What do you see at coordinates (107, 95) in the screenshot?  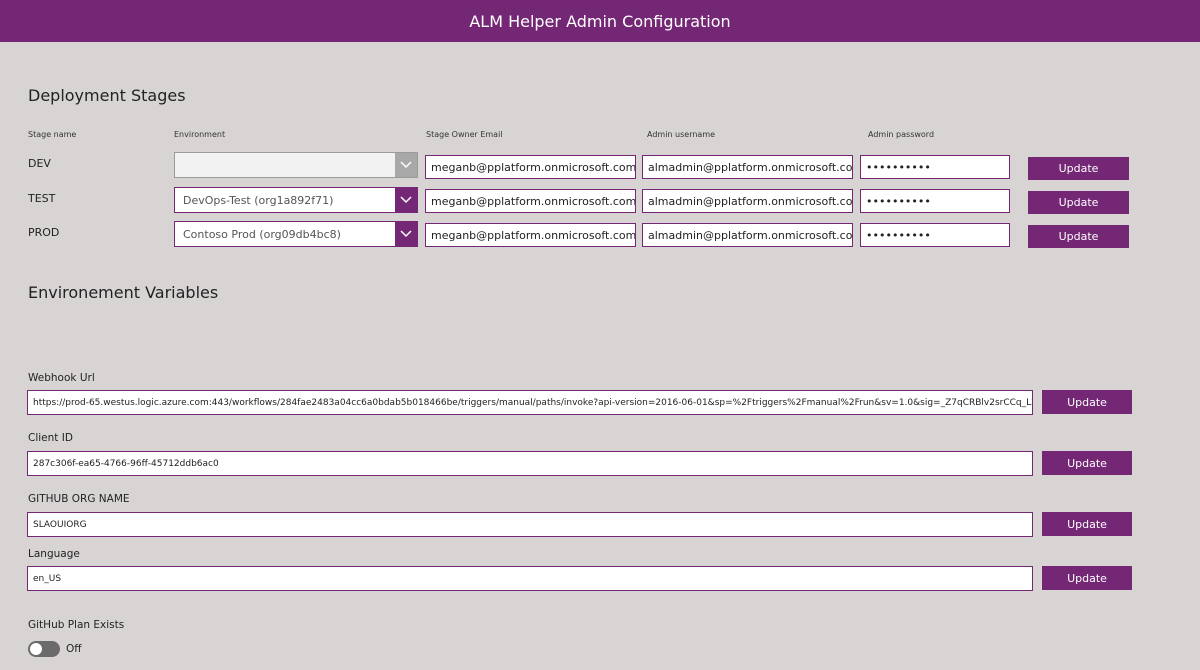 I see `deployment-stages-title: Deployment Stages` at bounding box center [107, 95].